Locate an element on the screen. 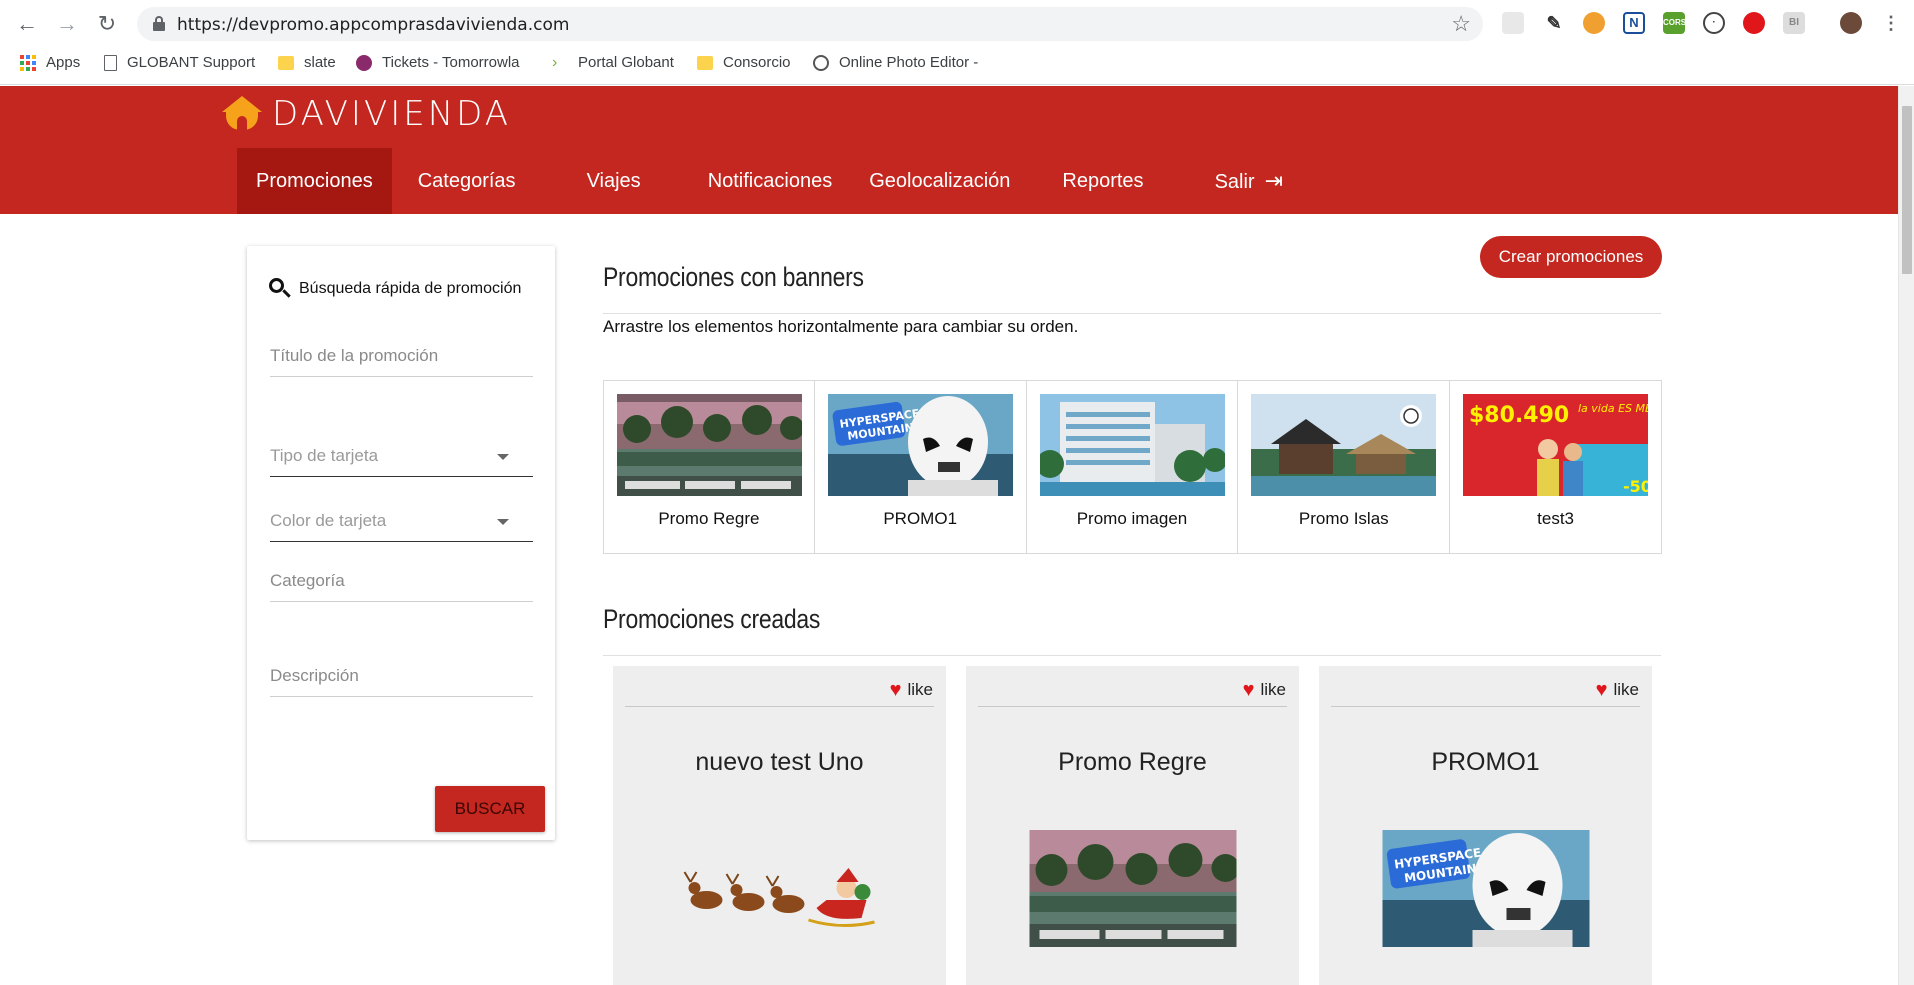  bookmark-slate: slate is located at coordinates (307, 62).